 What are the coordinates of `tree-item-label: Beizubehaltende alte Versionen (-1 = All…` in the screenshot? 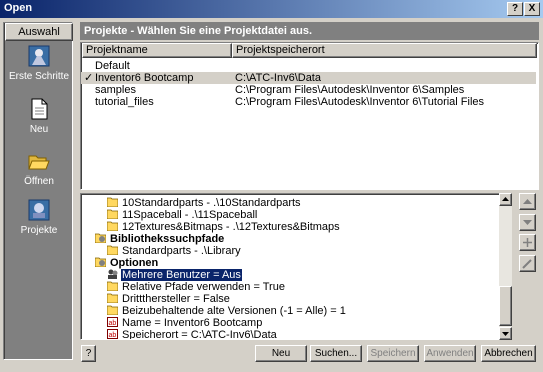 It's located at (234, 311).